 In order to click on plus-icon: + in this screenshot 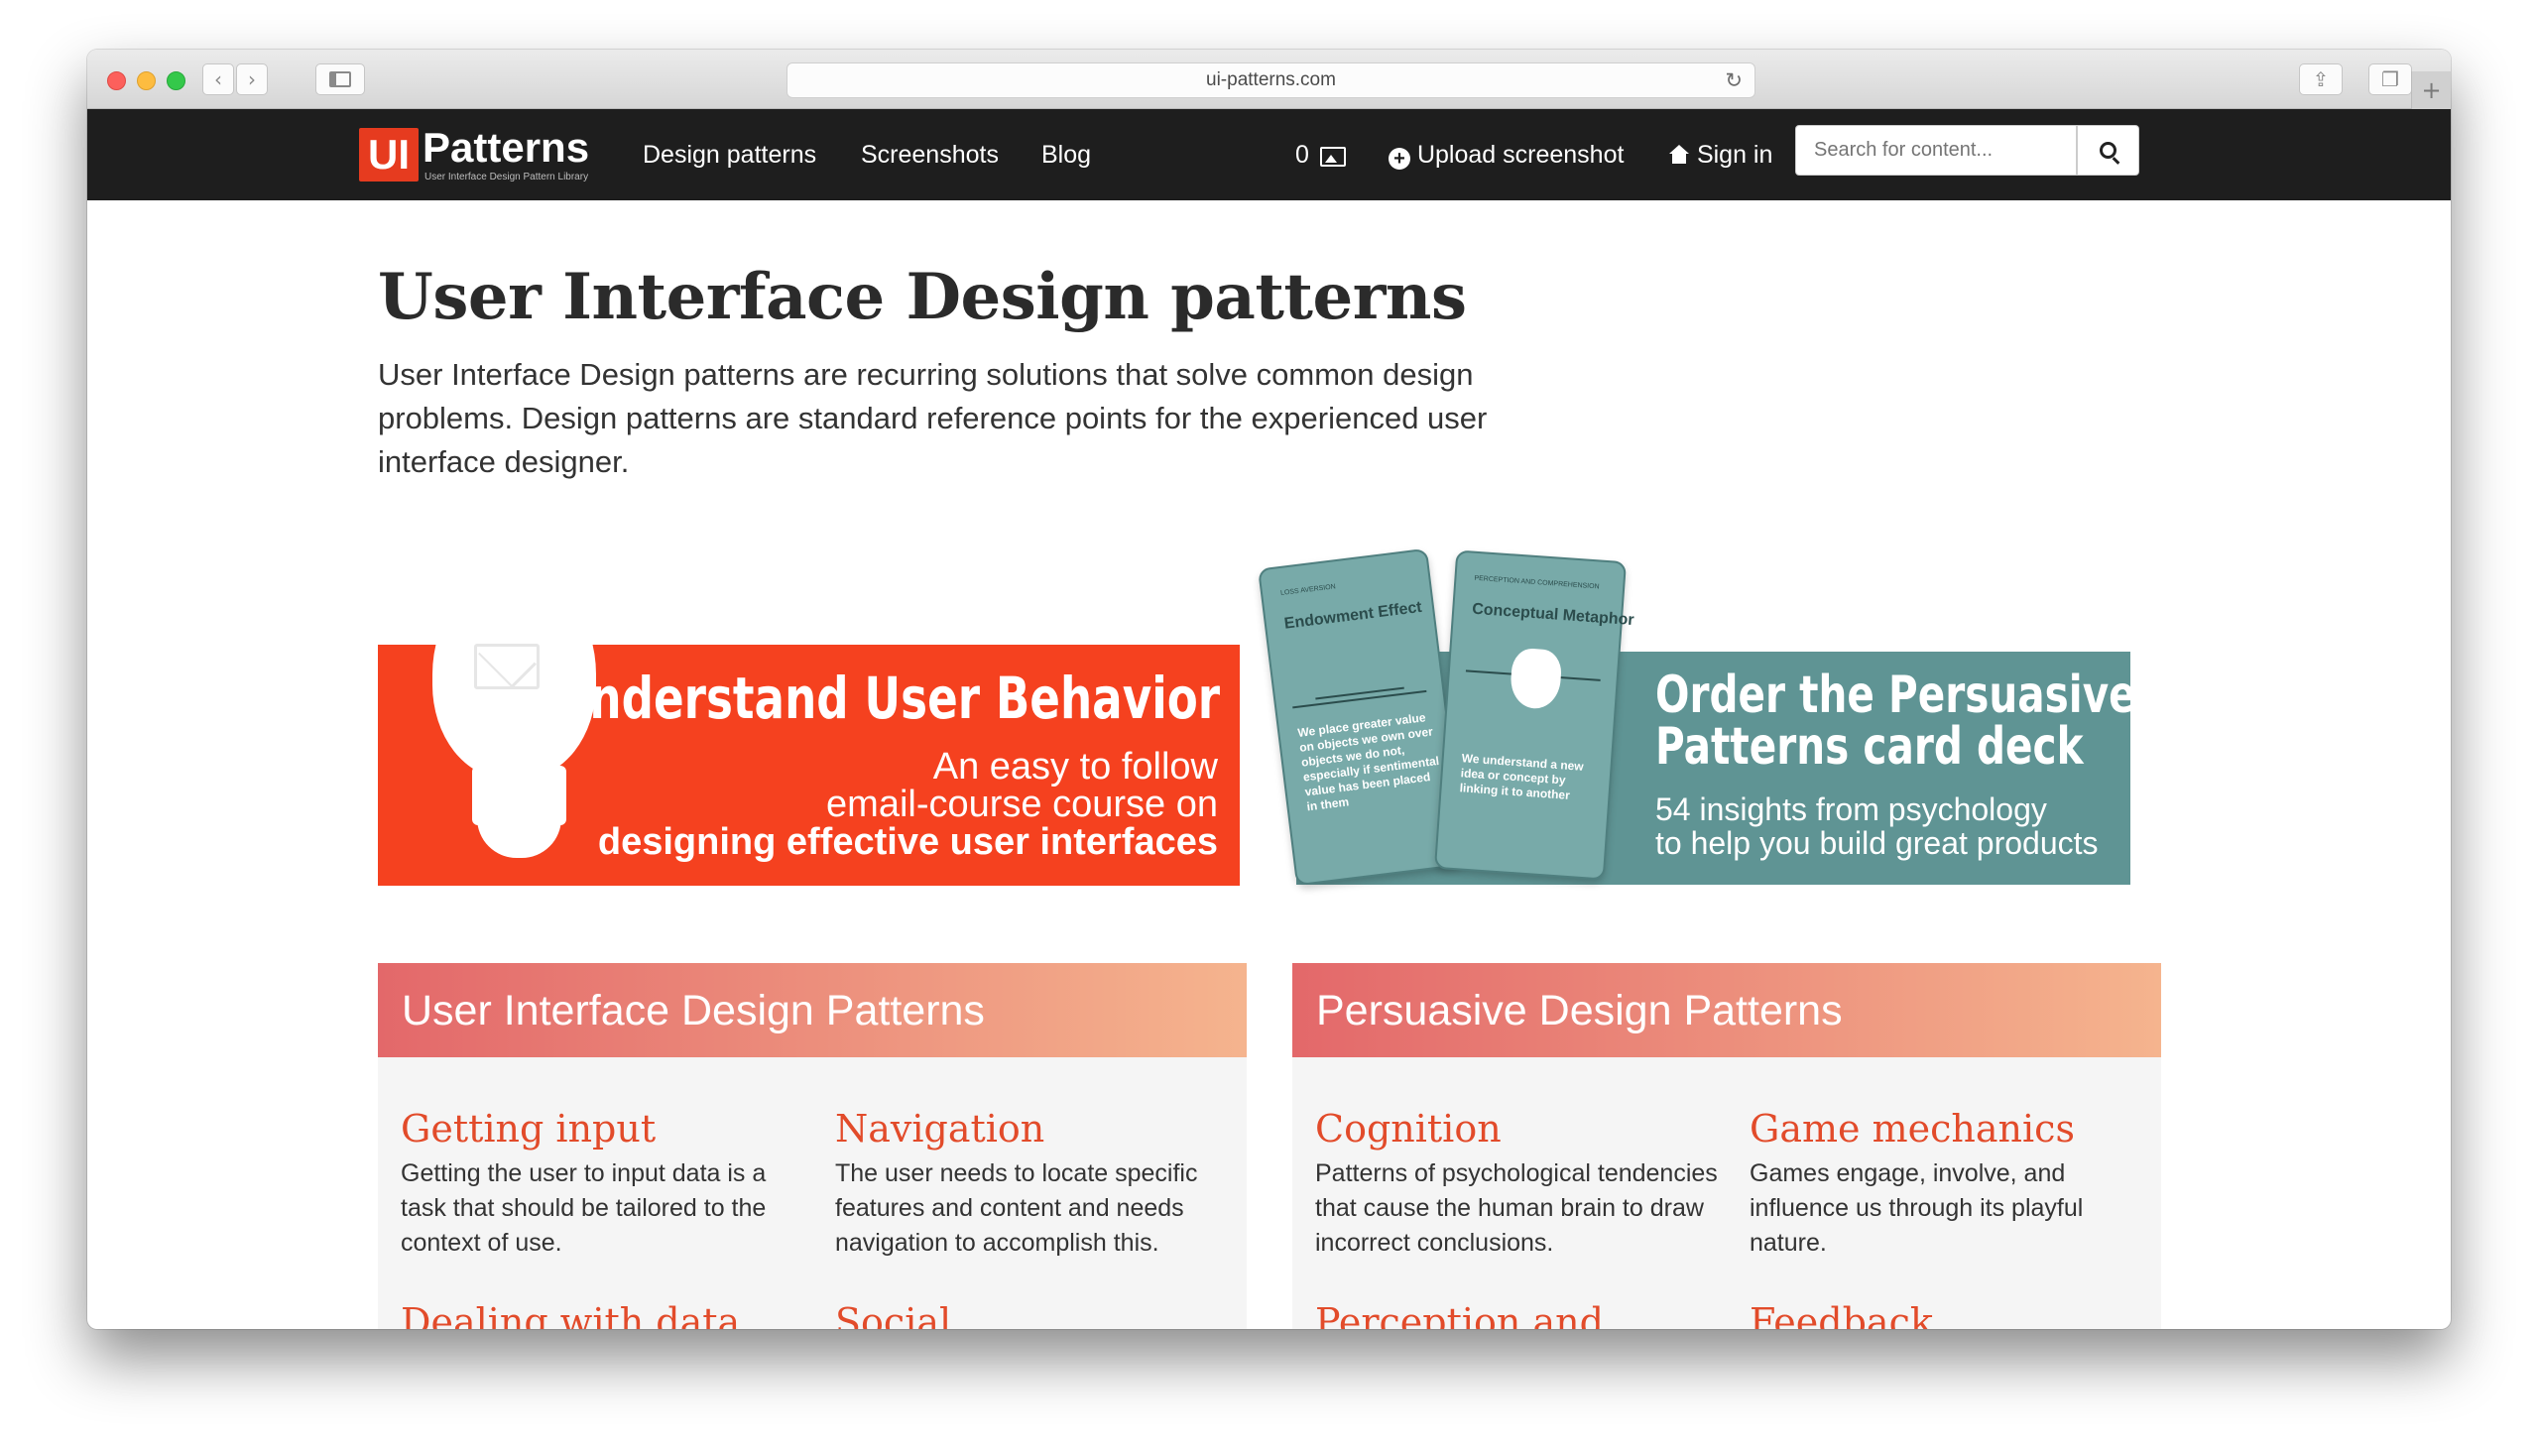, I will do `click(2431, 90)`.